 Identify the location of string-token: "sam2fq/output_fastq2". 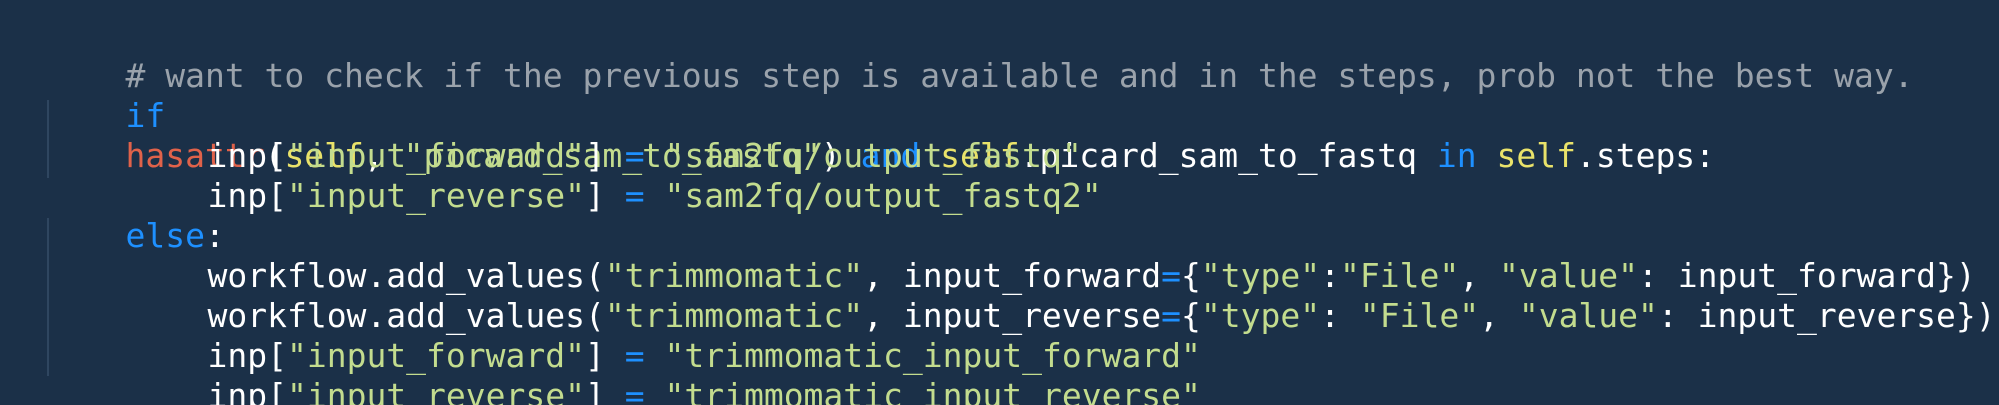
(883, 195).